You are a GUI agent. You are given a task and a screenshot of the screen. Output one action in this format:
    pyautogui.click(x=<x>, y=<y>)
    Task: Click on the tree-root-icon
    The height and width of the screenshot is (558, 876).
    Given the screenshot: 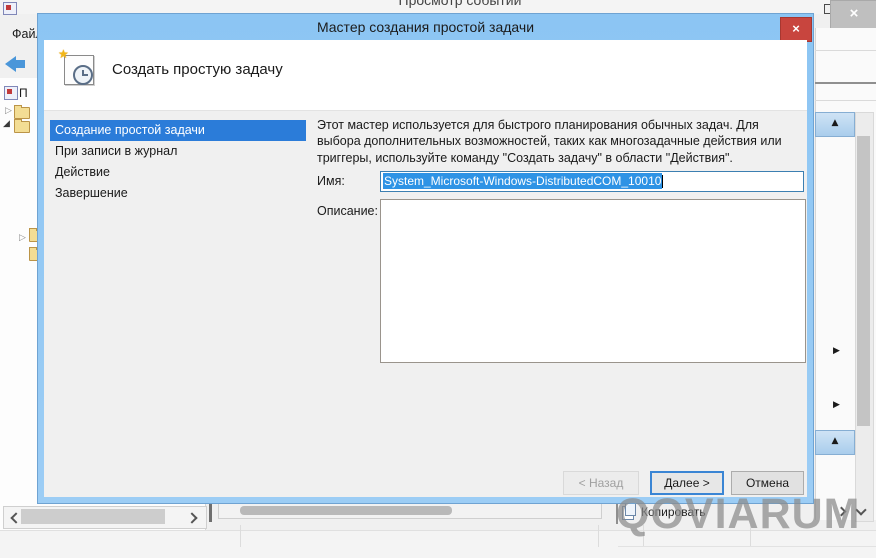 What is the action you would take?
    pyautogui.click(x=11, y=93)
    